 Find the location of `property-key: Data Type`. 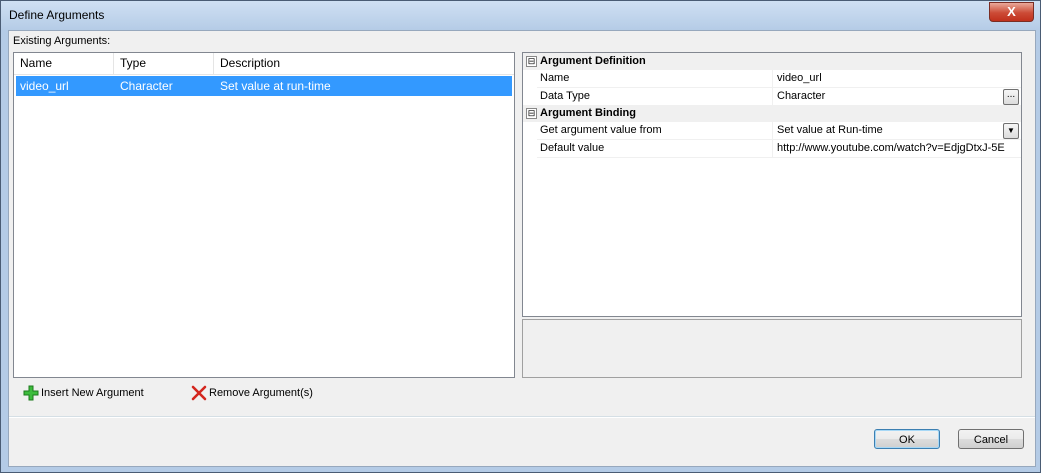

property-key: Data Type is located at coordinates (565, 96).